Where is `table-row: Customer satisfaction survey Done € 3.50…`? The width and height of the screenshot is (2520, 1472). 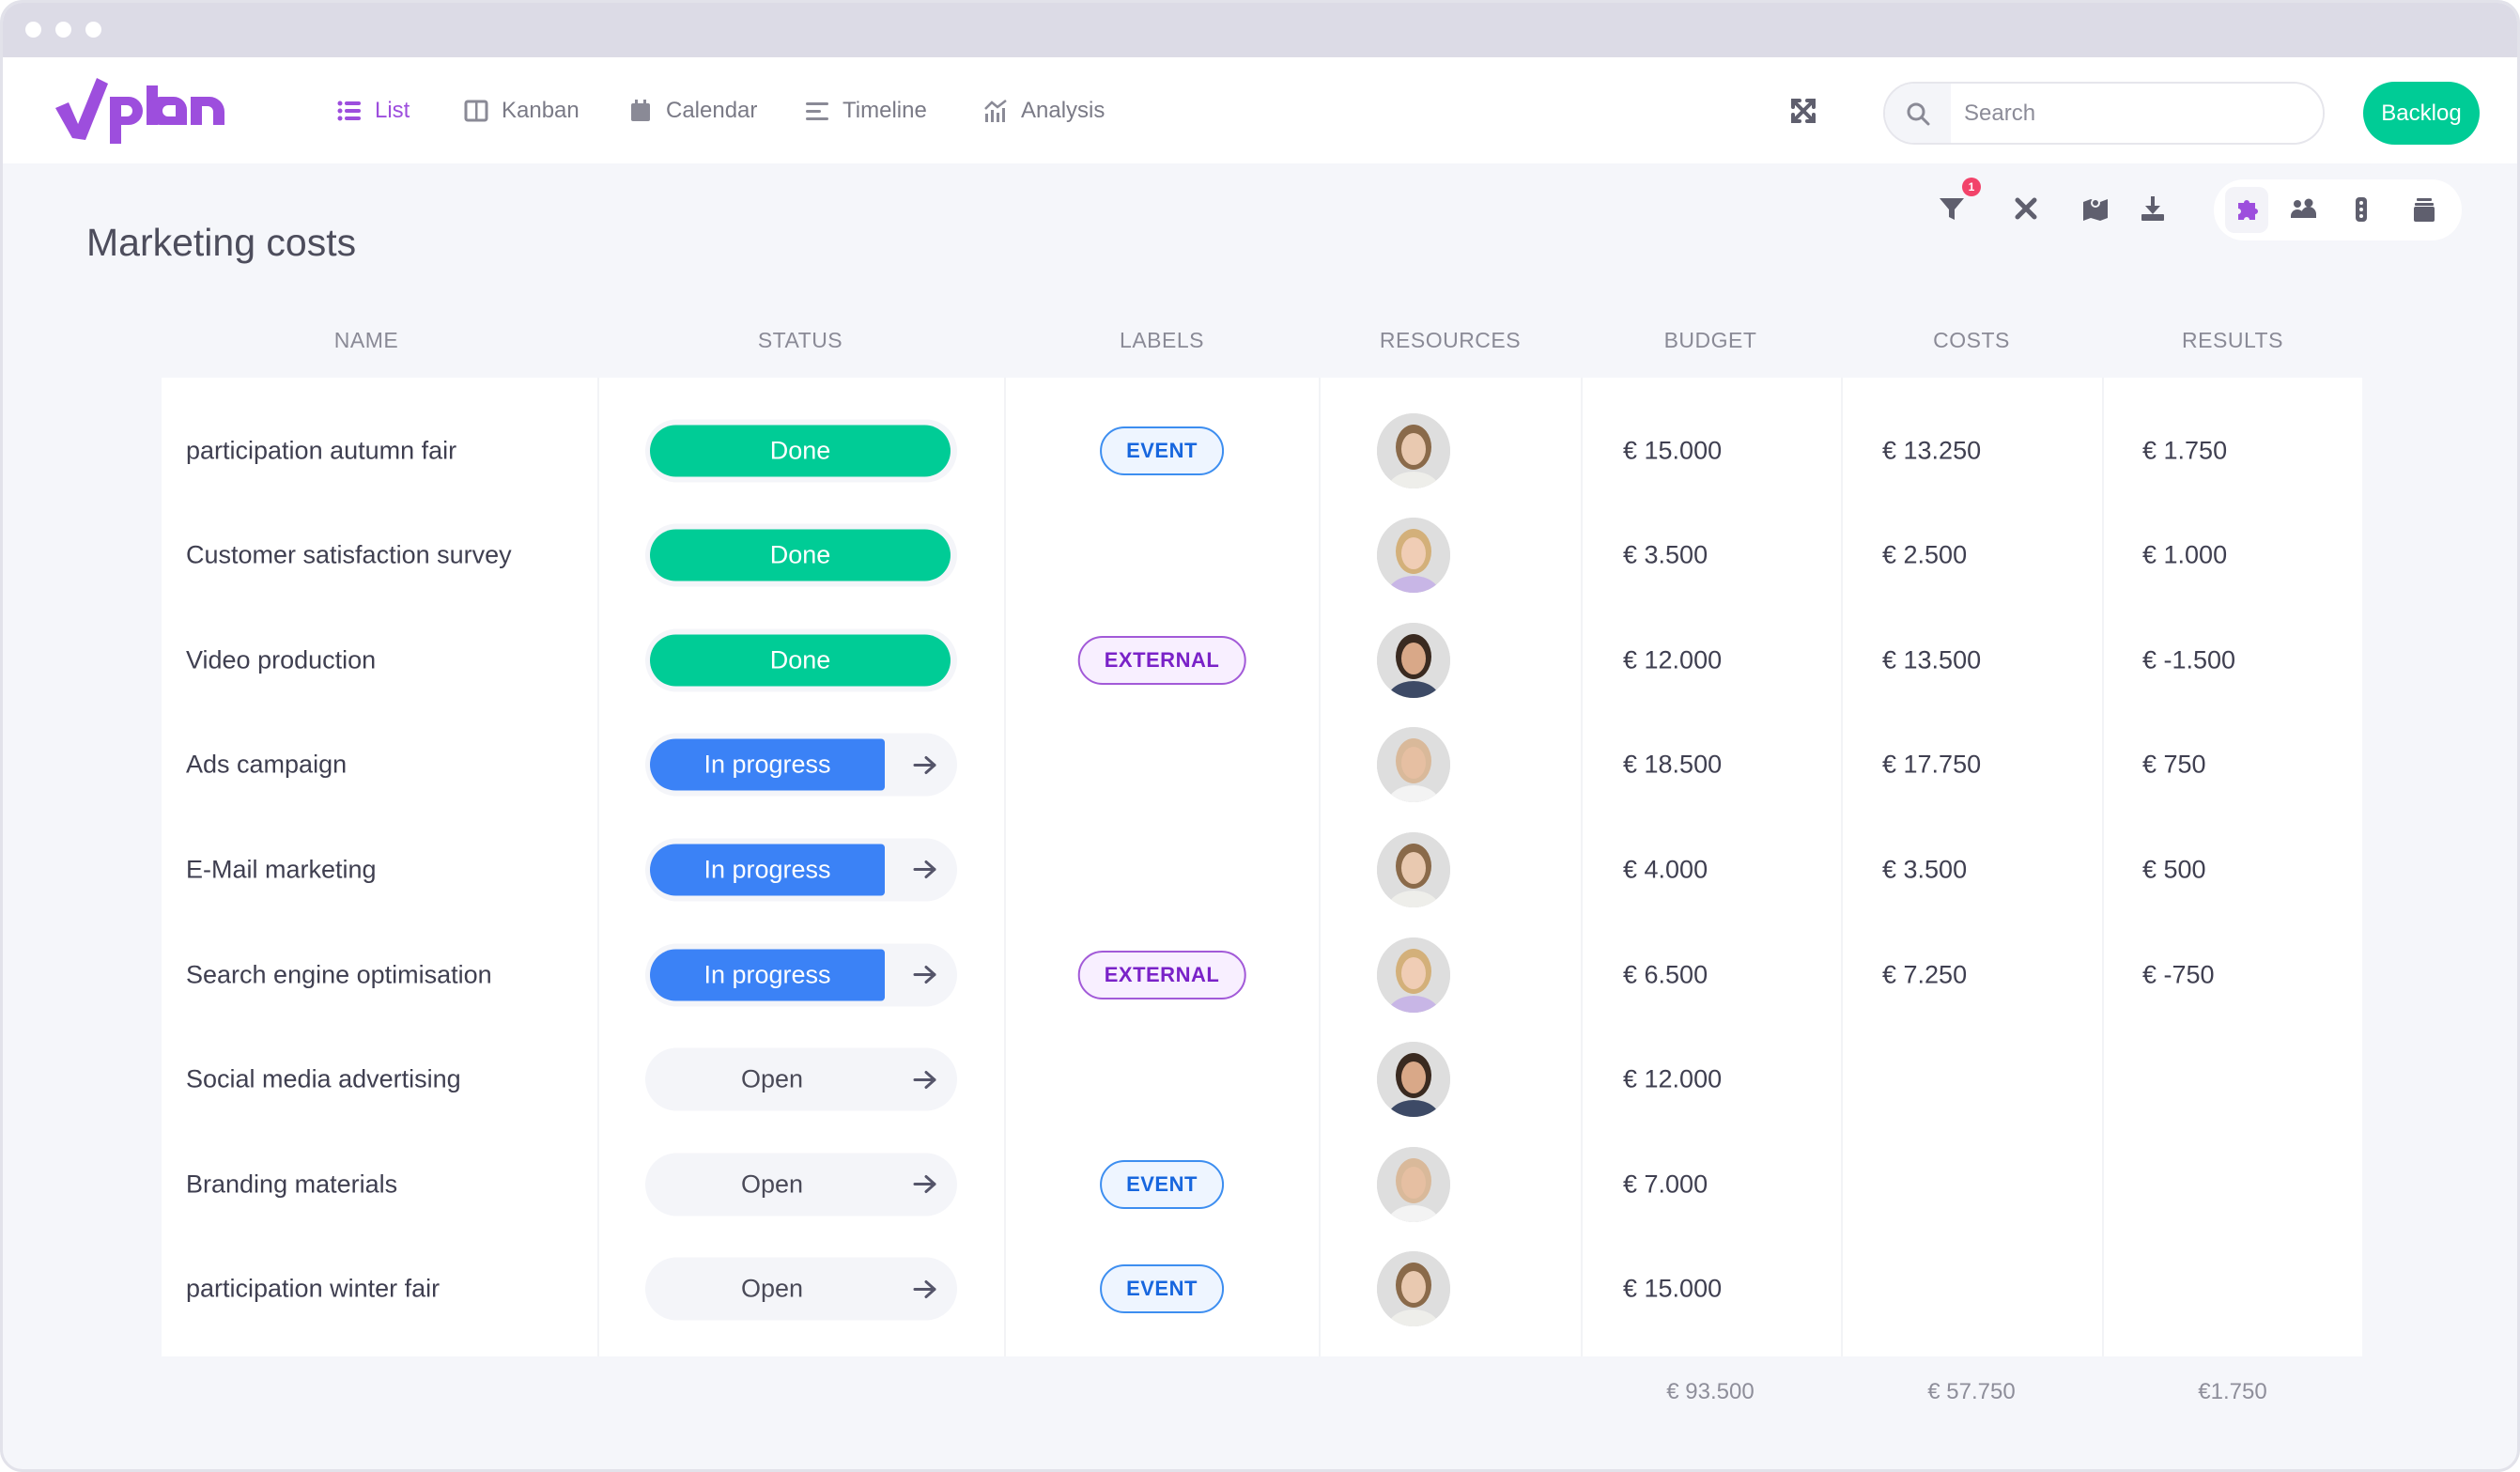 table-row: Customer satisfaction survey Done € 3.50… is located at coordinates (1262, 556).